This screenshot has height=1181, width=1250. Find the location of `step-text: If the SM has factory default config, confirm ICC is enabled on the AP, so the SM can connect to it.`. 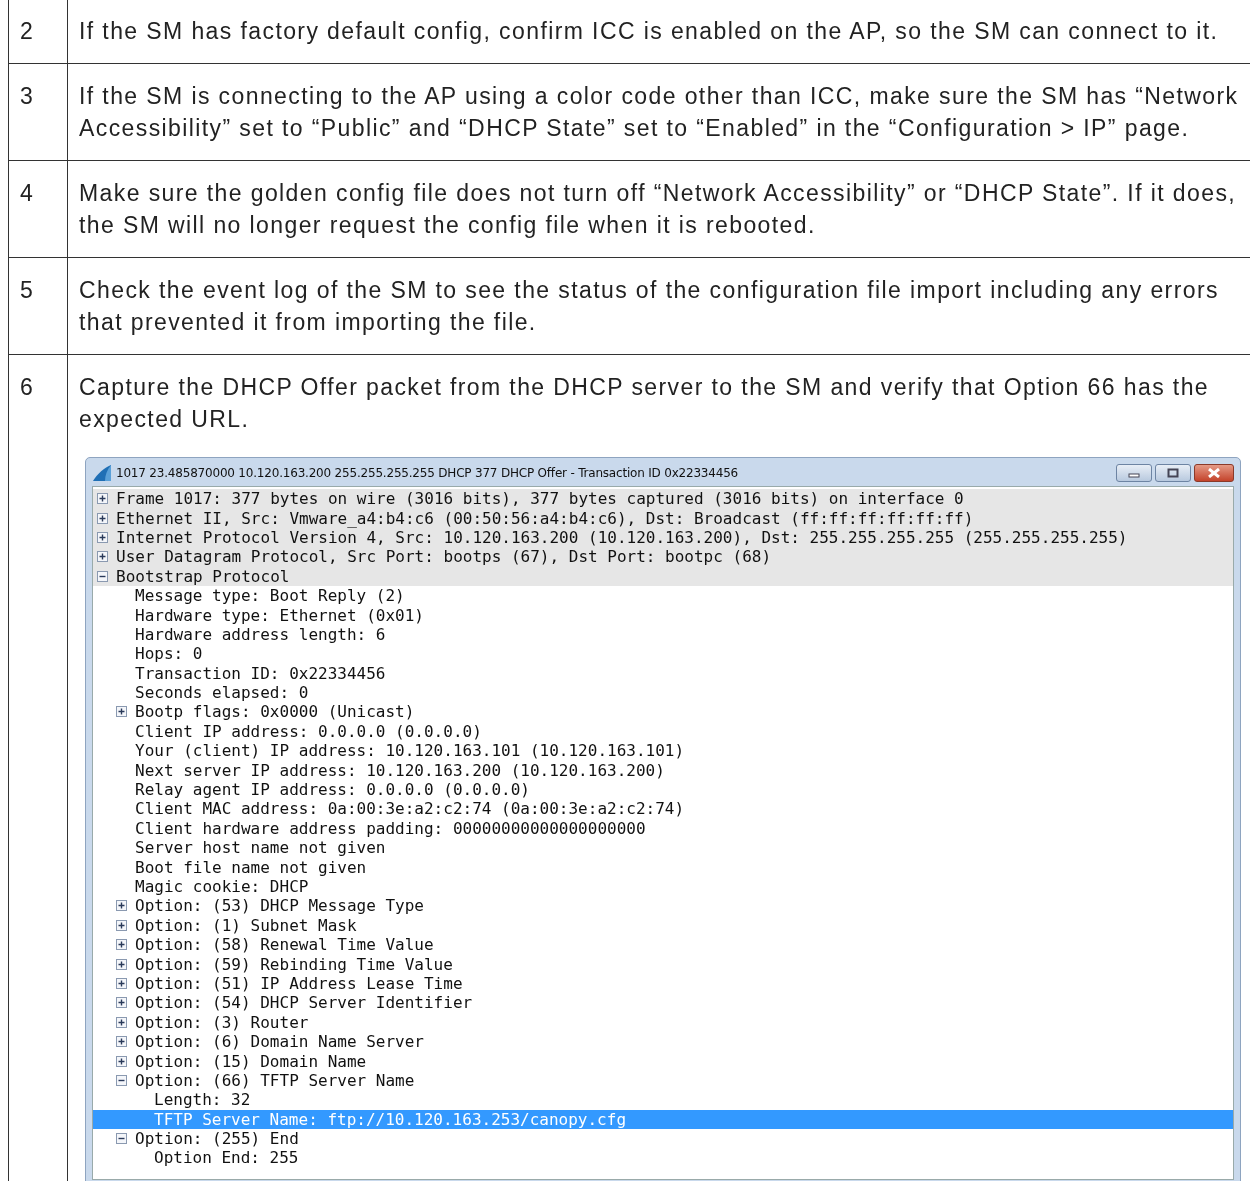

step-text: If the SM has factory default config, confirm ICC is enabled on the AP, so the SM can connect to it. is located at coordinates (649, 31).